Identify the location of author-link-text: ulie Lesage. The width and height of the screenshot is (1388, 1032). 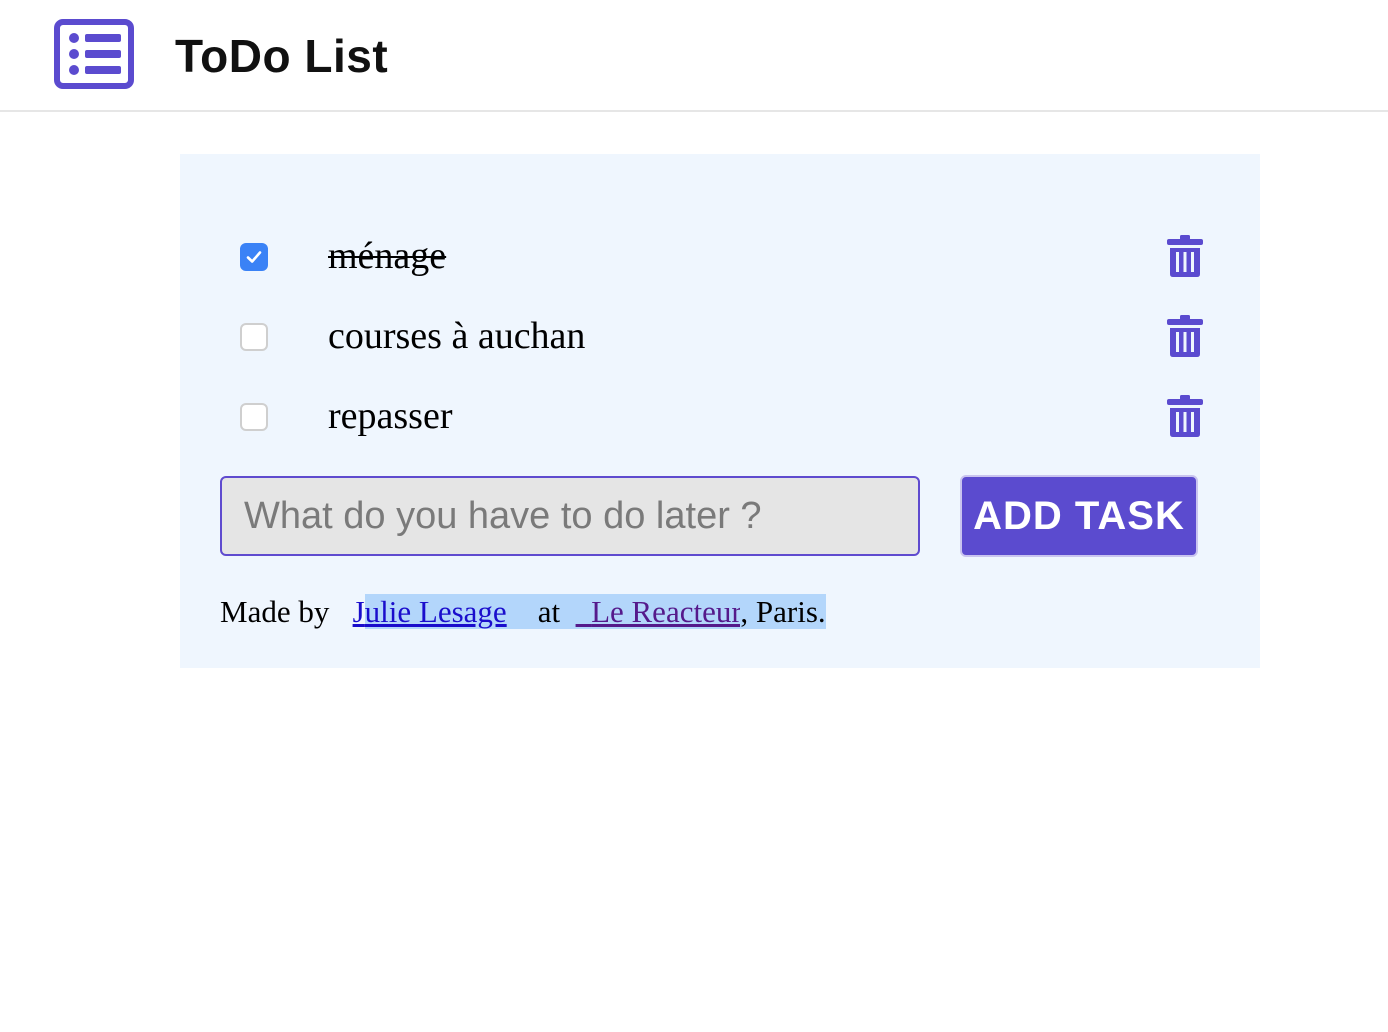
(435, 611).